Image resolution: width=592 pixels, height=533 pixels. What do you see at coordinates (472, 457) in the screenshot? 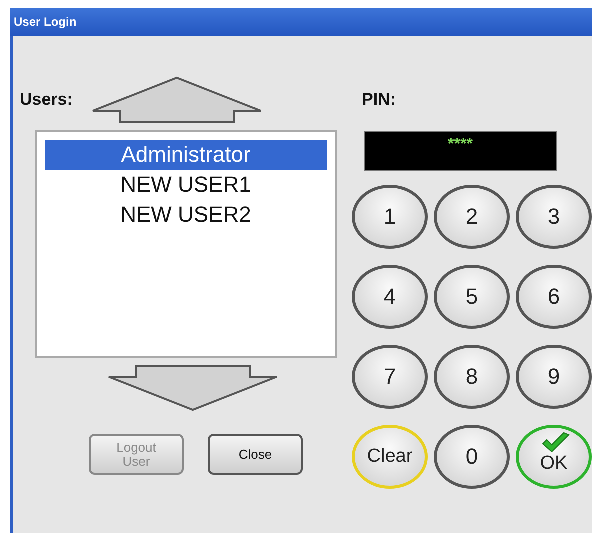
I see `digit-key: 0` at bounding box center [472, 457].